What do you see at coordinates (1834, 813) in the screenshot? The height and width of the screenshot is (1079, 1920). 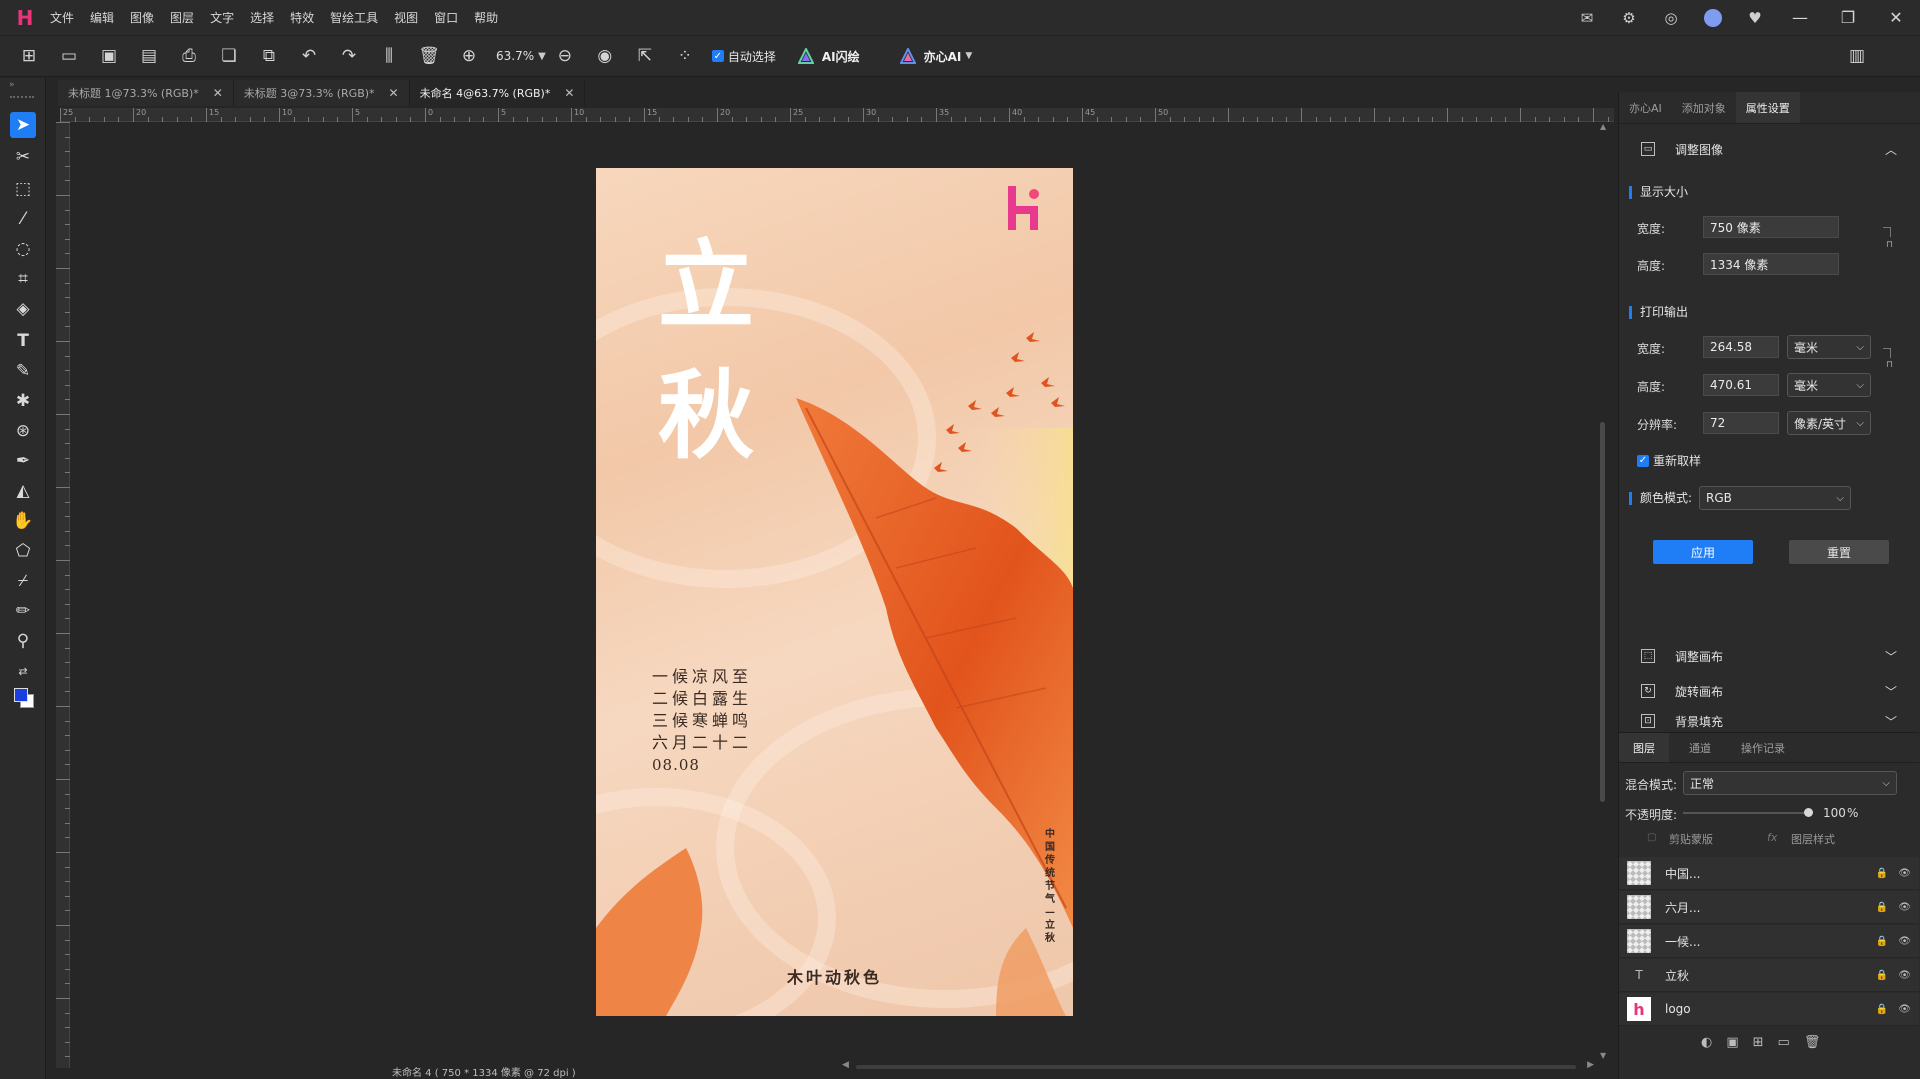 I see `opacity-value: 100` at bounding box center [1834, 813].